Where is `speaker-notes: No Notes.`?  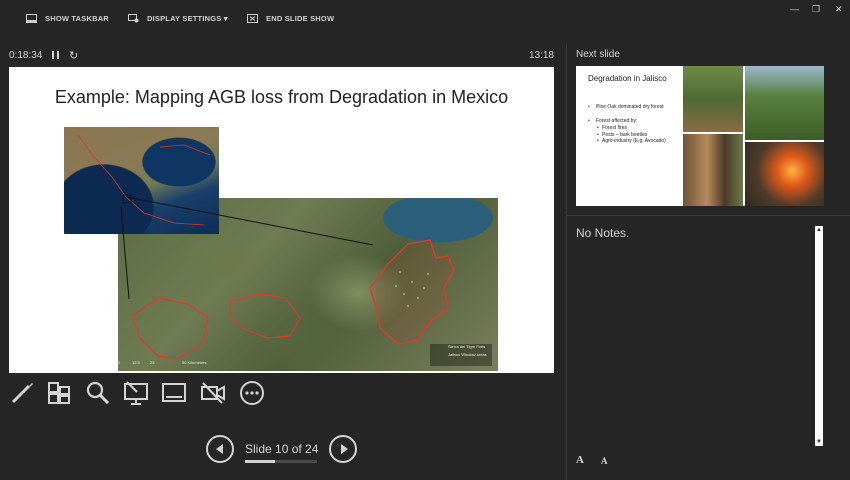
speaker-notes: No Notes. is located at coordinates (603, 233).